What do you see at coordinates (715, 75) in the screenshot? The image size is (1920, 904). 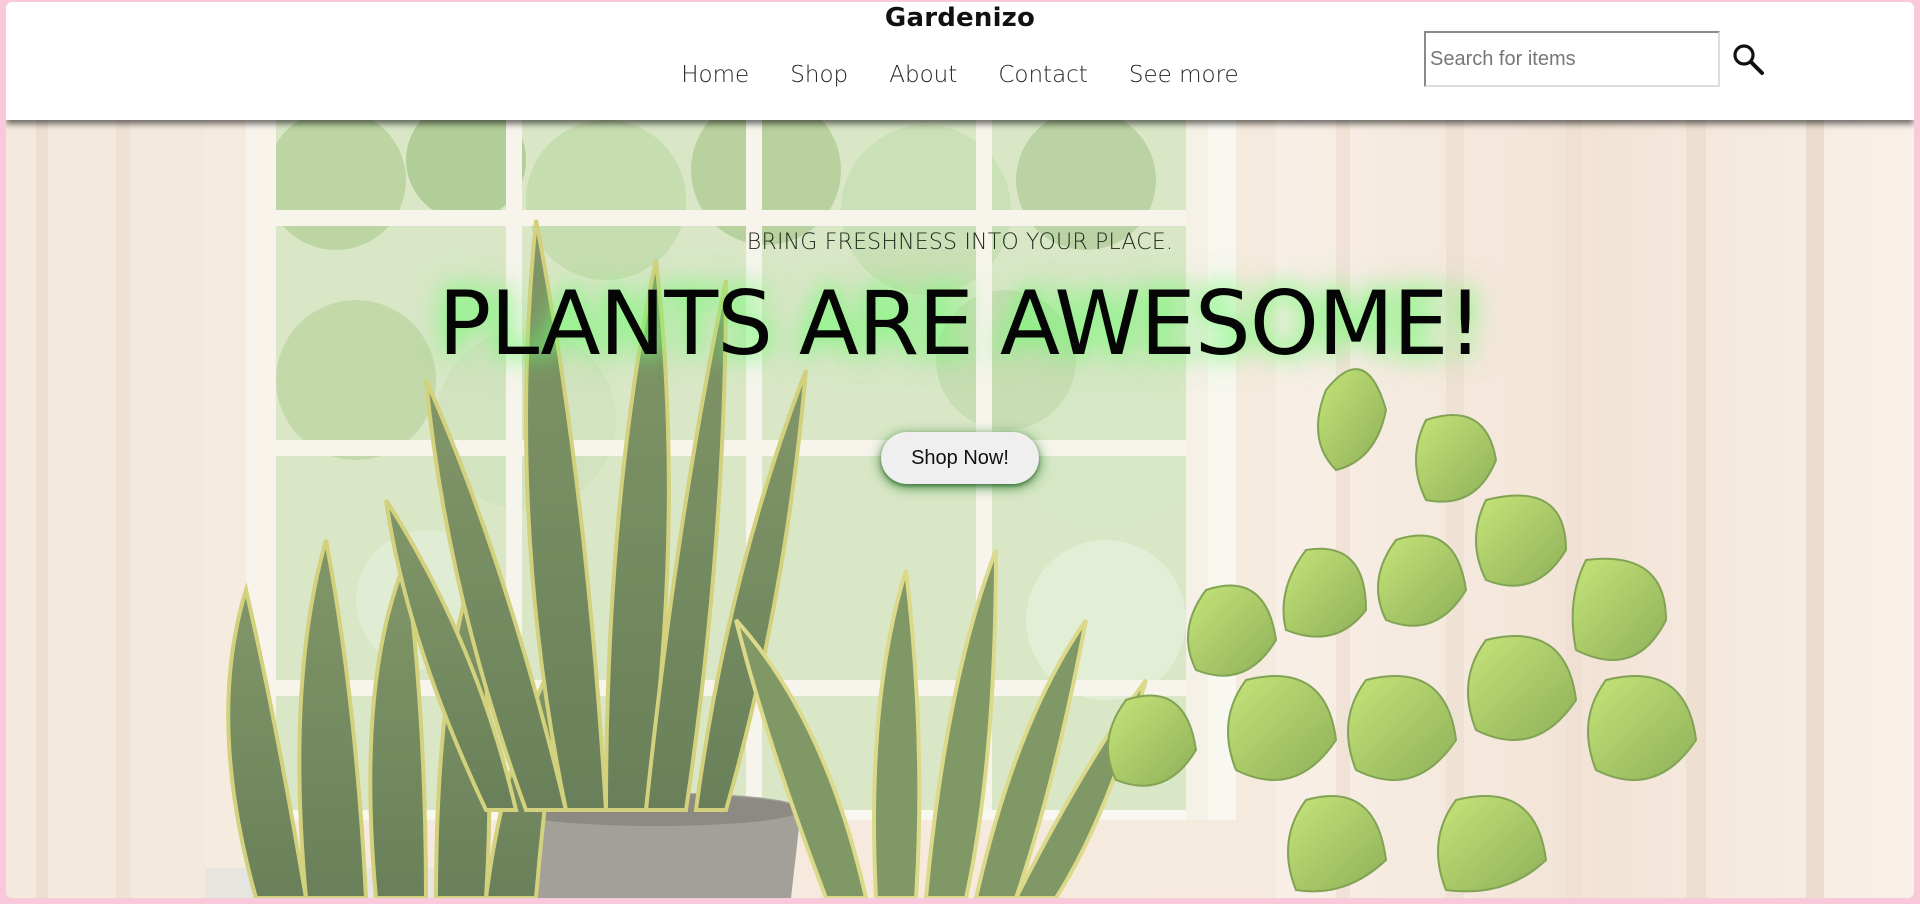 I see `nav-home: Home` at bounding box center [715, 75].